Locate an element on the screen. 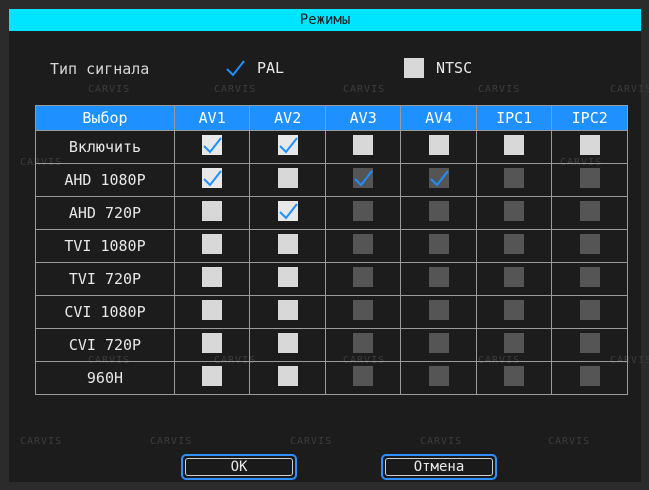  row-label: AHD 720P is located at coordinates (105, 213).